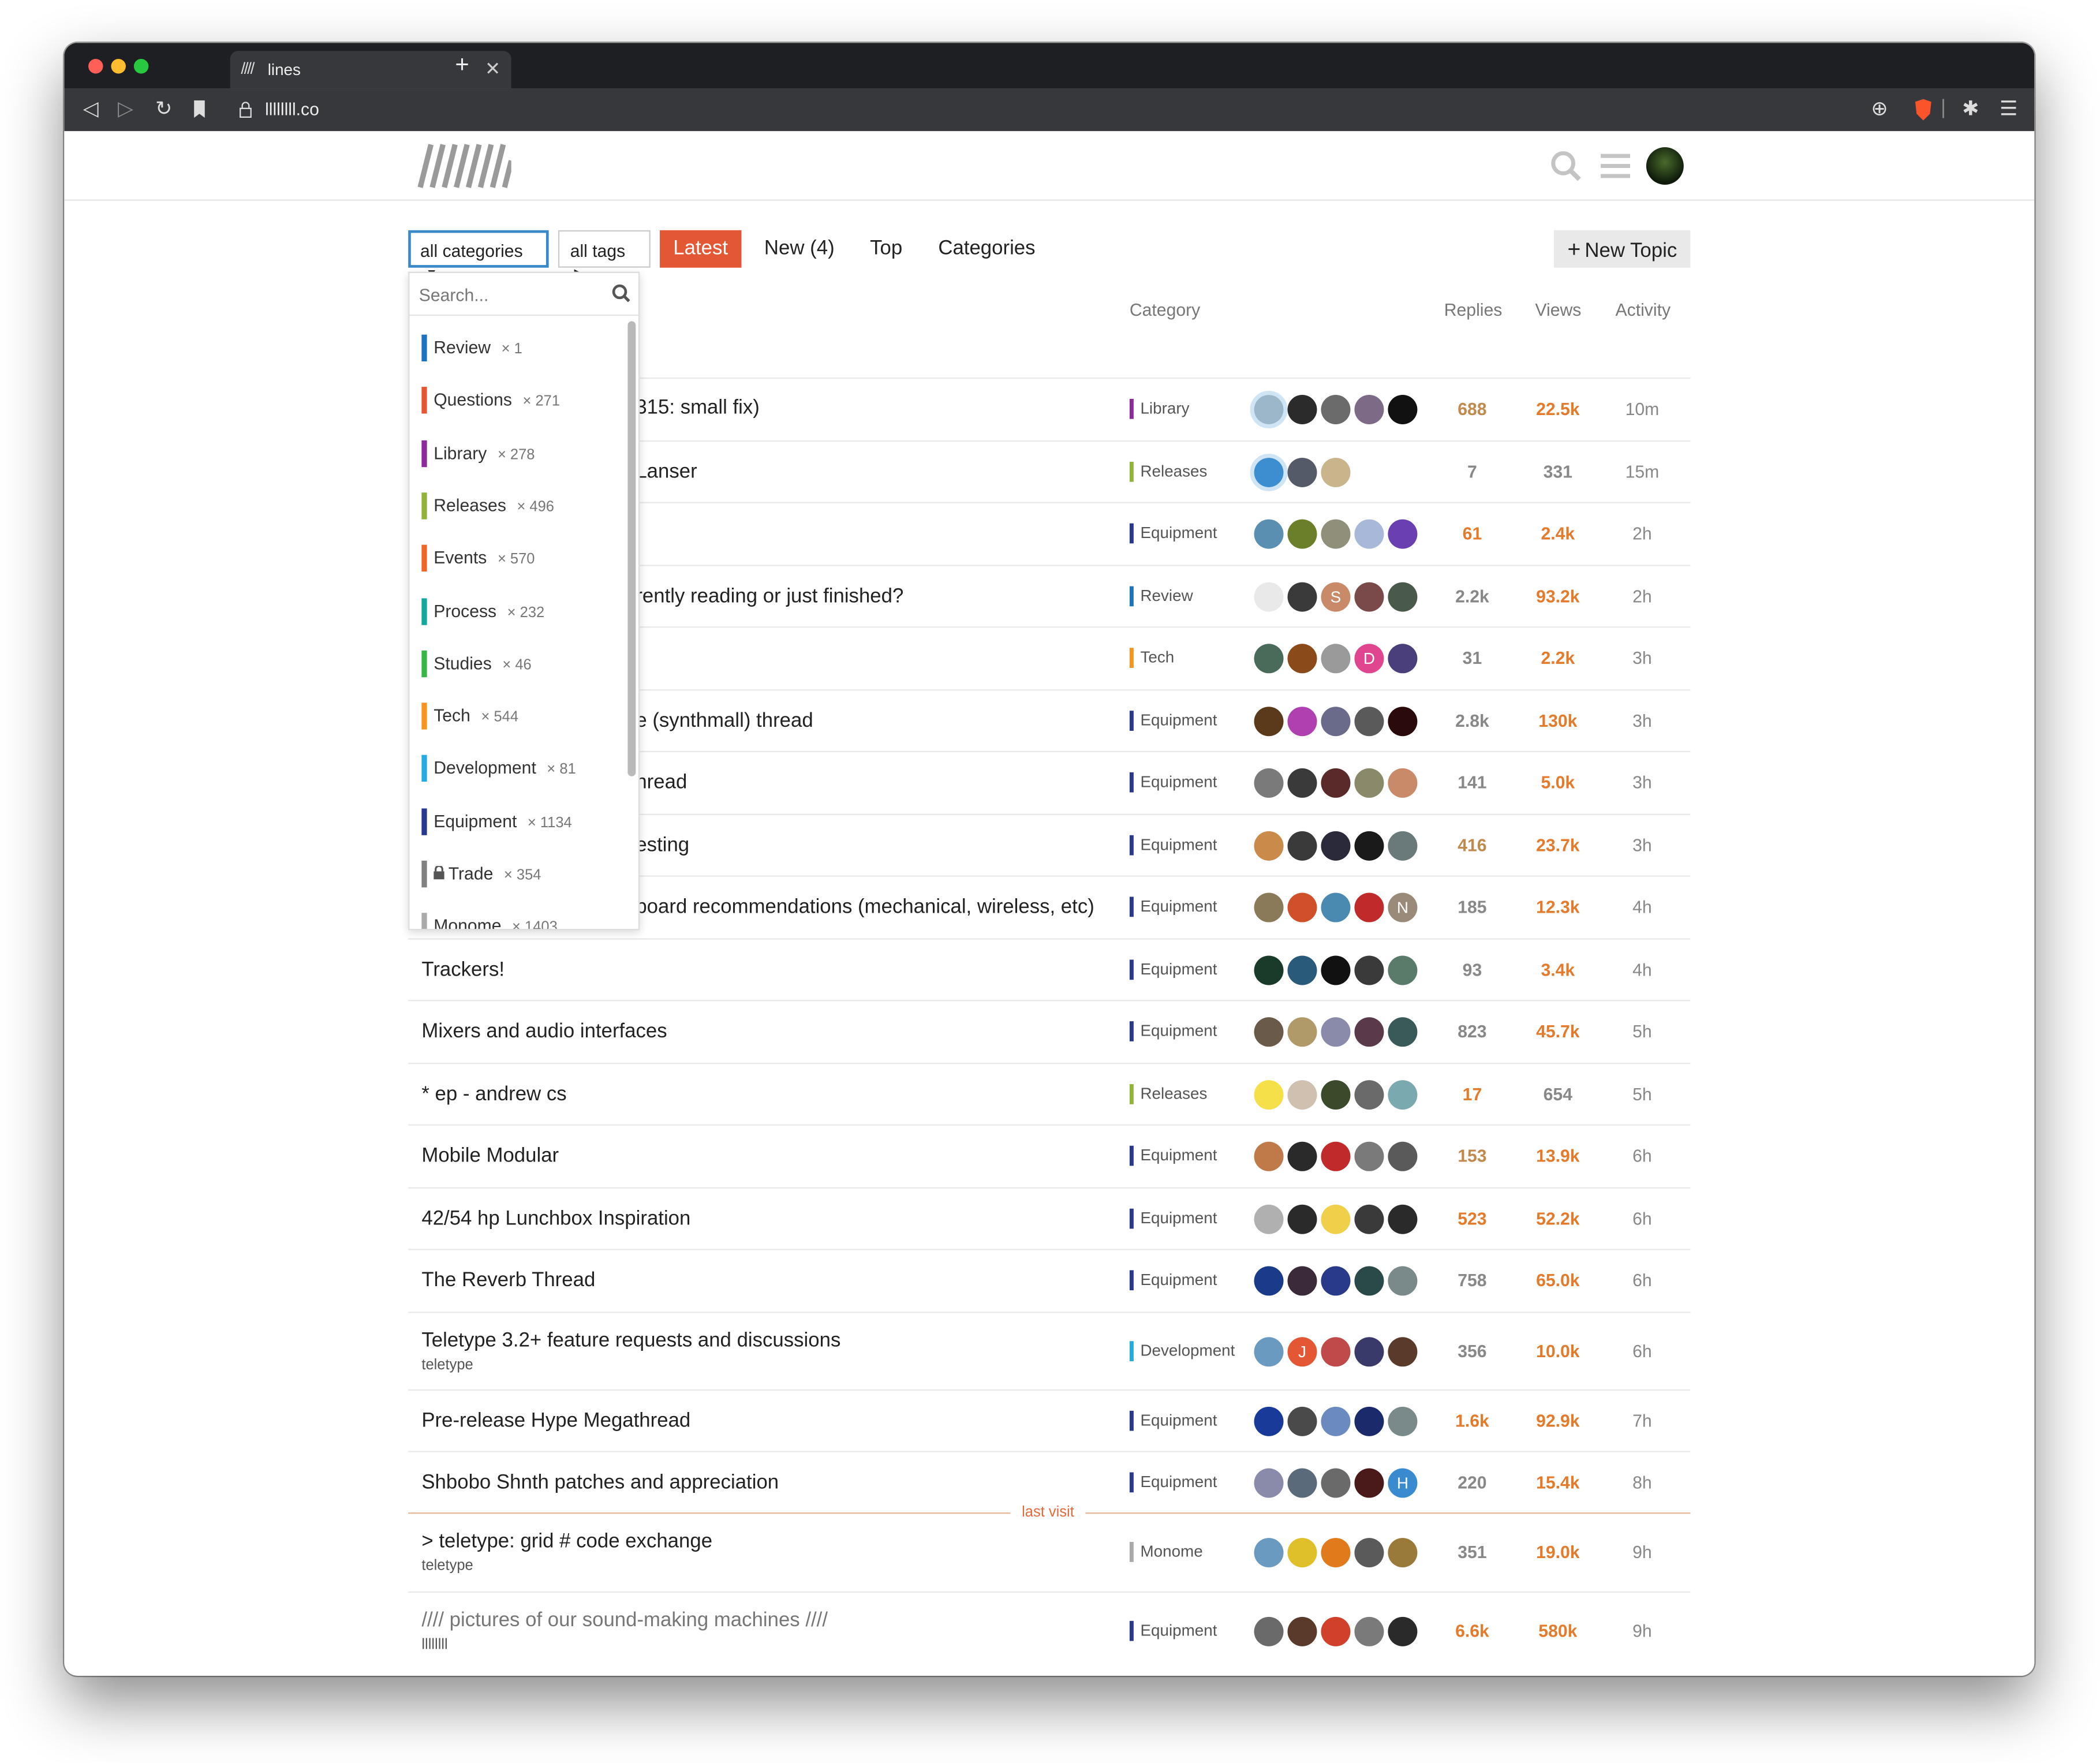  What do you see at coordinates (163, 108) in the screenshot?
I see `reload-icon: ↻` at bounding box center [163, 108].